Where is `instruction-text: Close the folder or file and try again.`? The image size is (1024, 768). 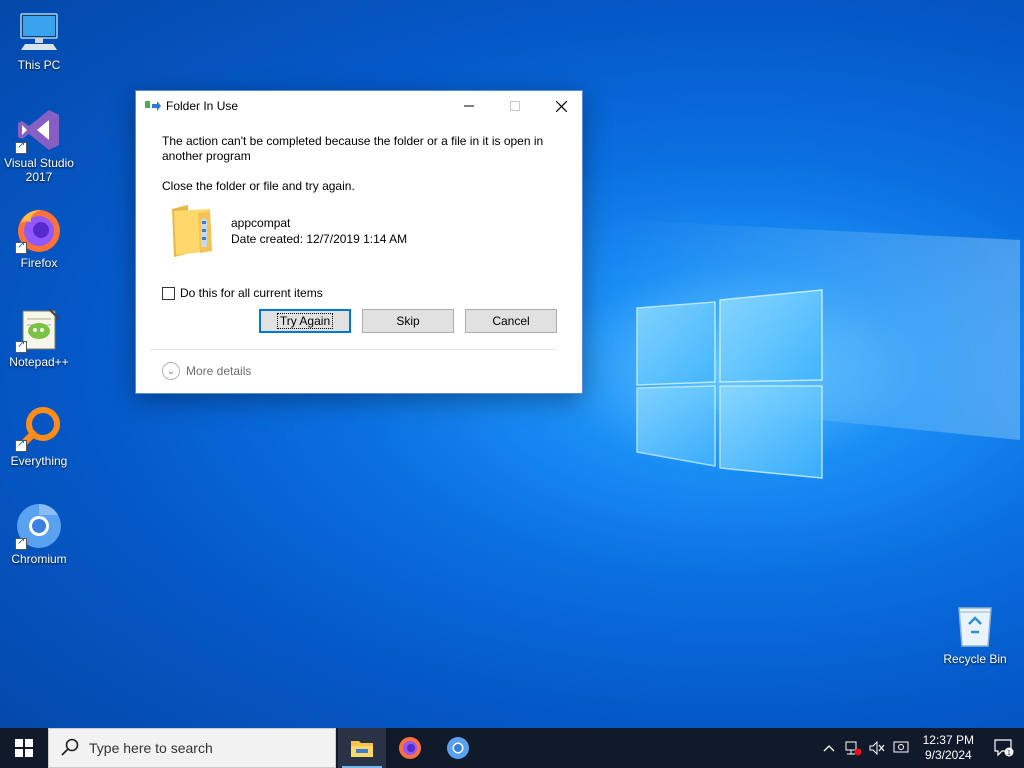
instruction-text: Close the folder or file and try again. is located at coordinates (258, 186).